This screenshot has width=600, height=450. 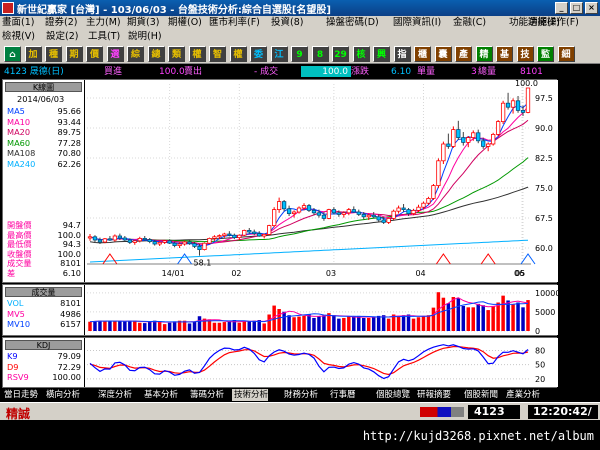 I want to click on analysis-tab: 籌碼分析, so click(x=206, y=395).